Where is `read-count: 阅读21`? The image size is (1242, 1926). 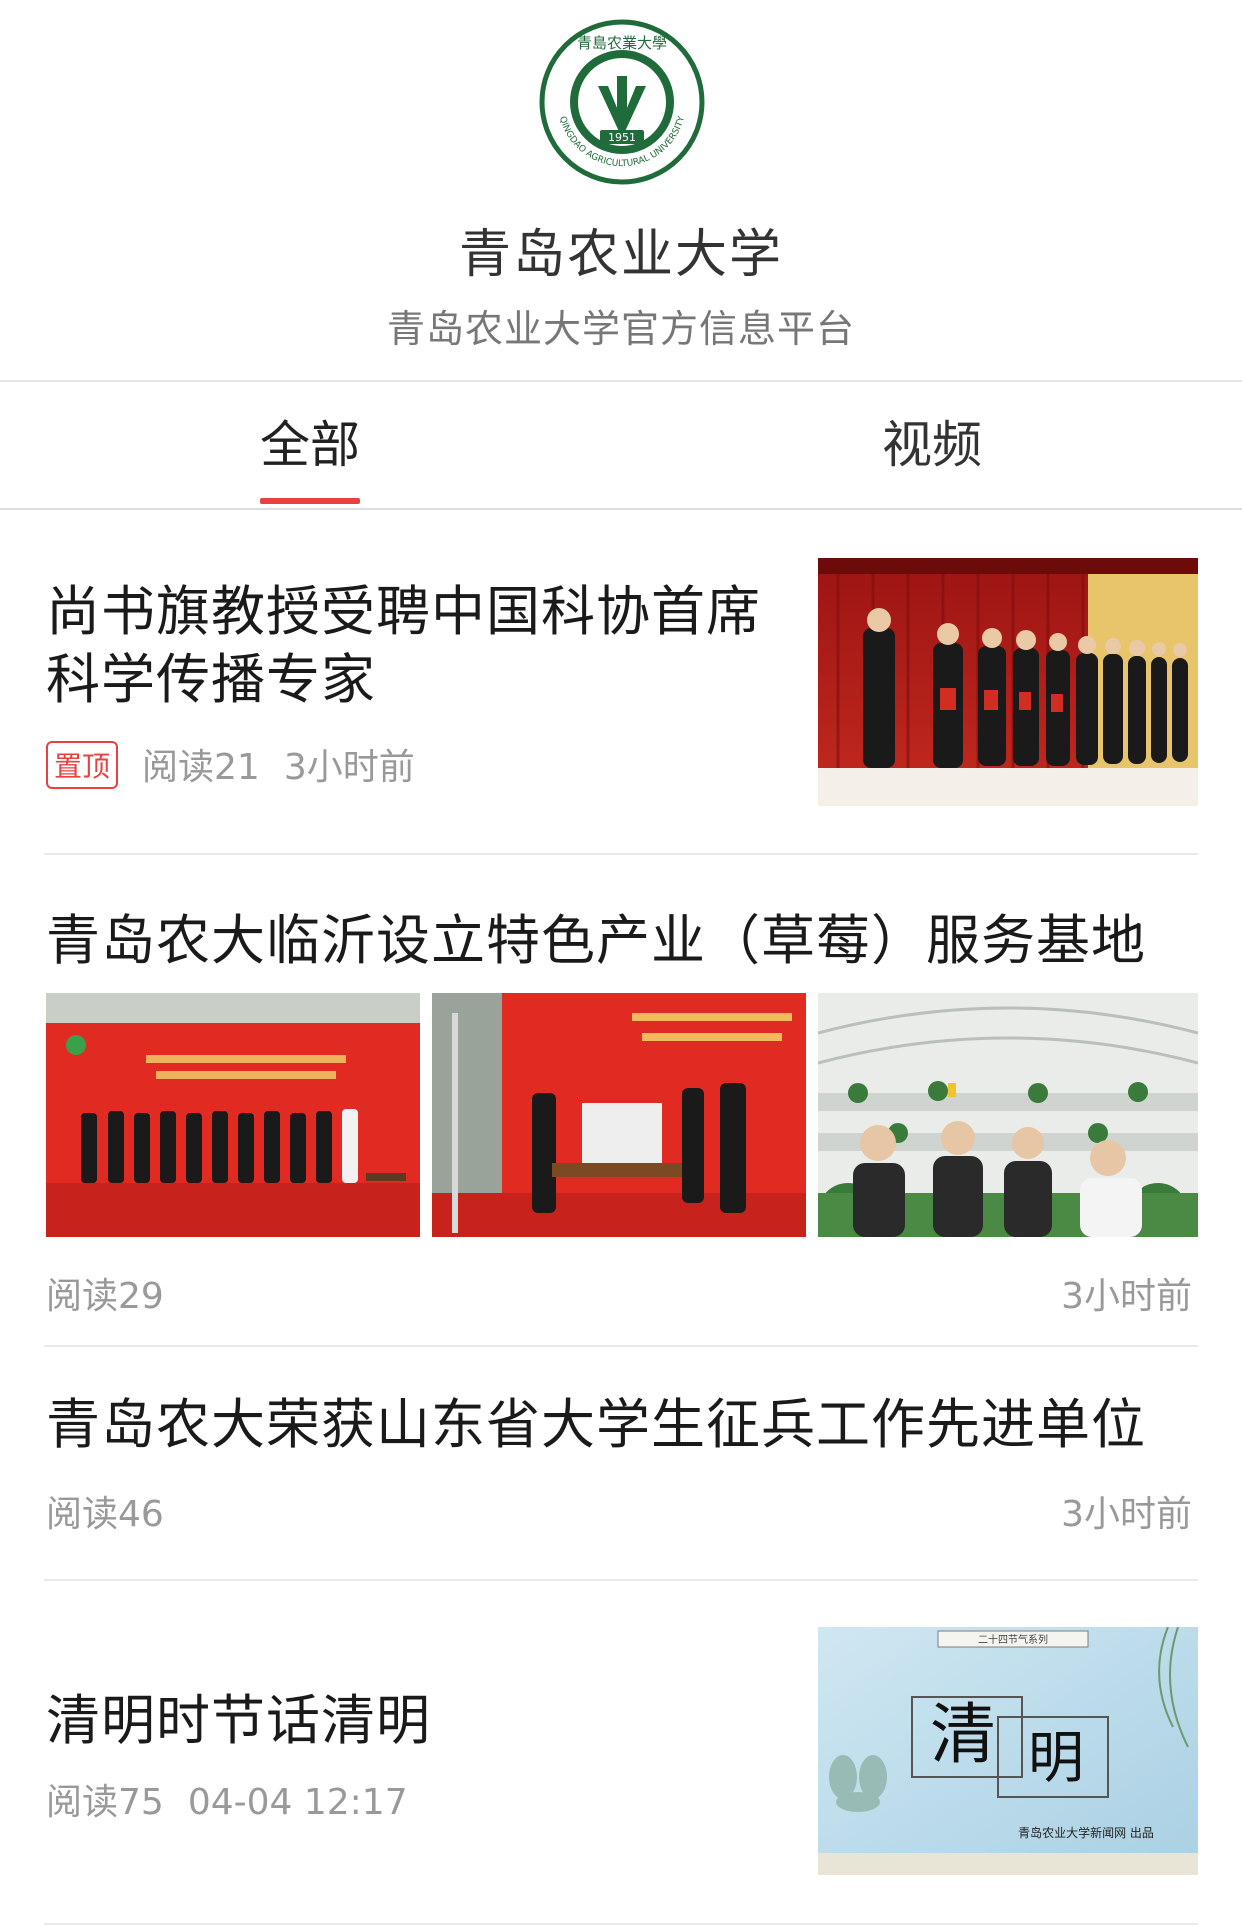 read-count: 阅读21 is located at coordinates (201, 767).